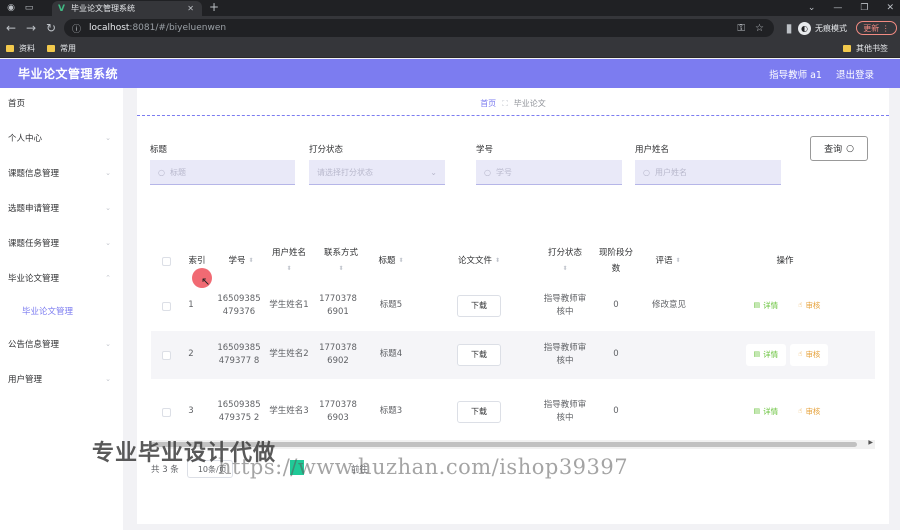 The image size is (900, 530). I want to click on sidebar-item-users: 用户管理 ⌄, so click(61, 379).